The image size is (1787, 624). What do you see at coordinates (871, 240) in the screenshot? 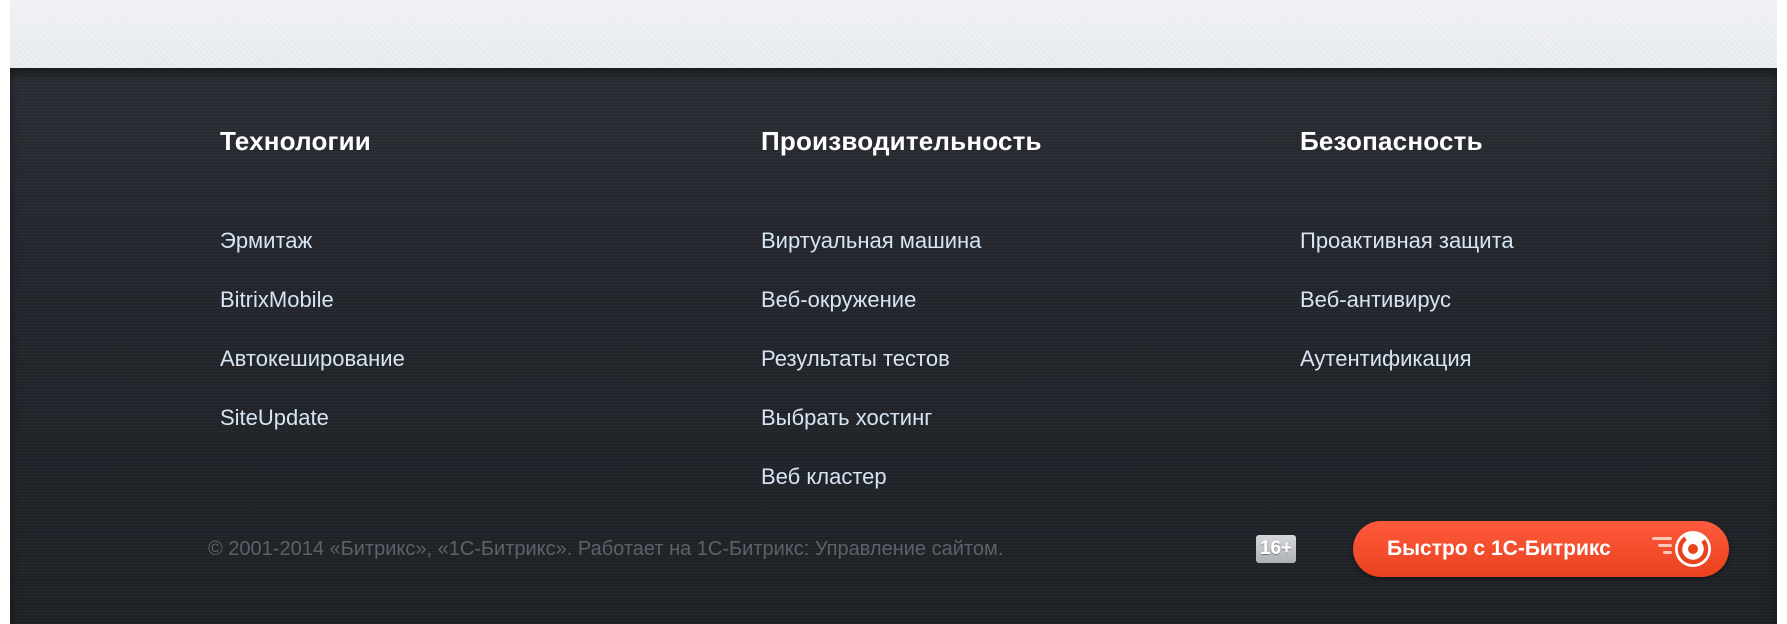
I see `link-virtual-machine: Виртуальная машина` at bounding box center [871, 240].